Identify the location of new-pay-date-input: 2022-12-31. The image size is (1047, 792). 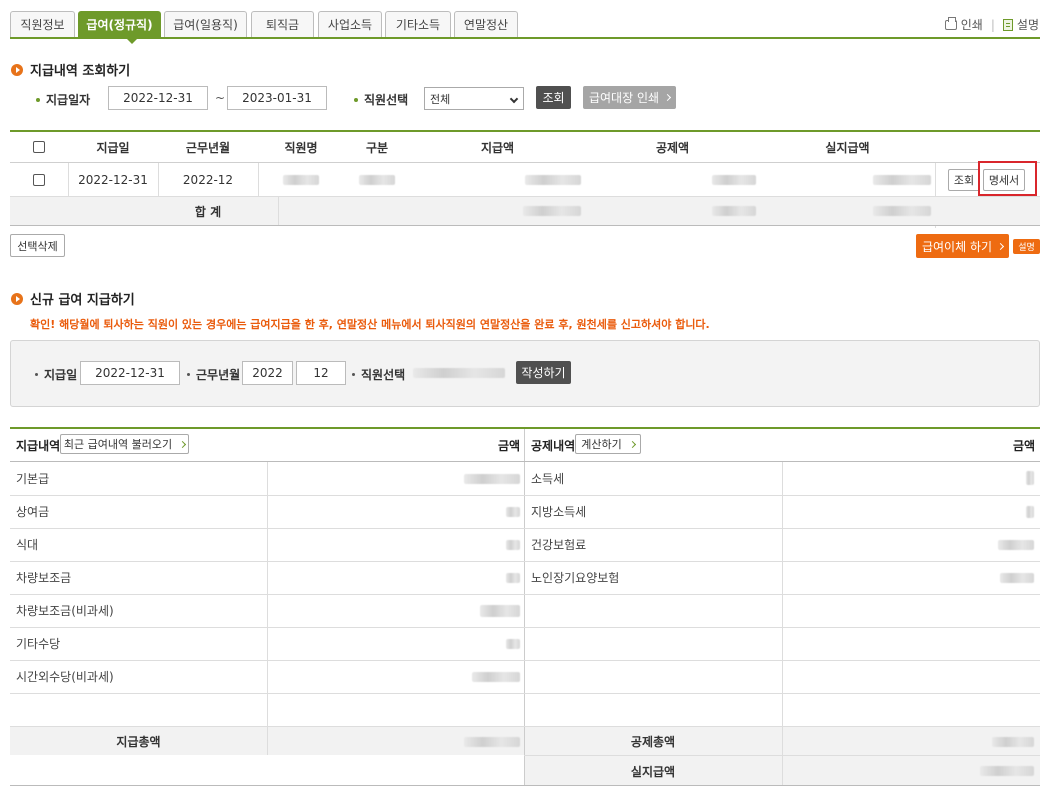
(130, 373).